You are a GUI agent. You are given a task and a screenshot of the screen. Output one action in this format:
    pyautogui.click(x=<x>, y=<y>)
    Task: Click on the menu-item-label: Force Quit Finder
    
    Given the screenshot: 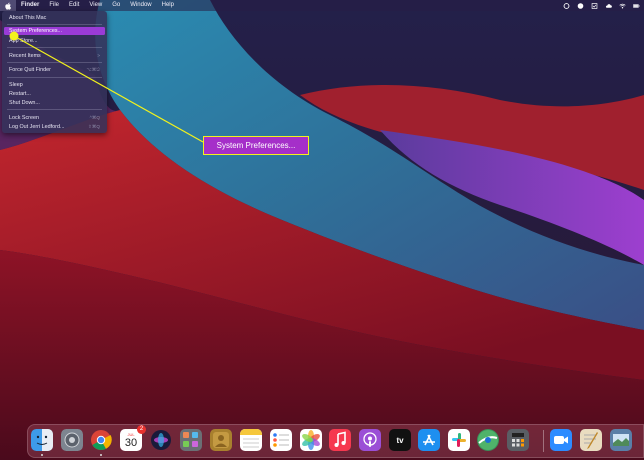 What is the action you would take?
    pyautogui.click(x=30, y=70)
    